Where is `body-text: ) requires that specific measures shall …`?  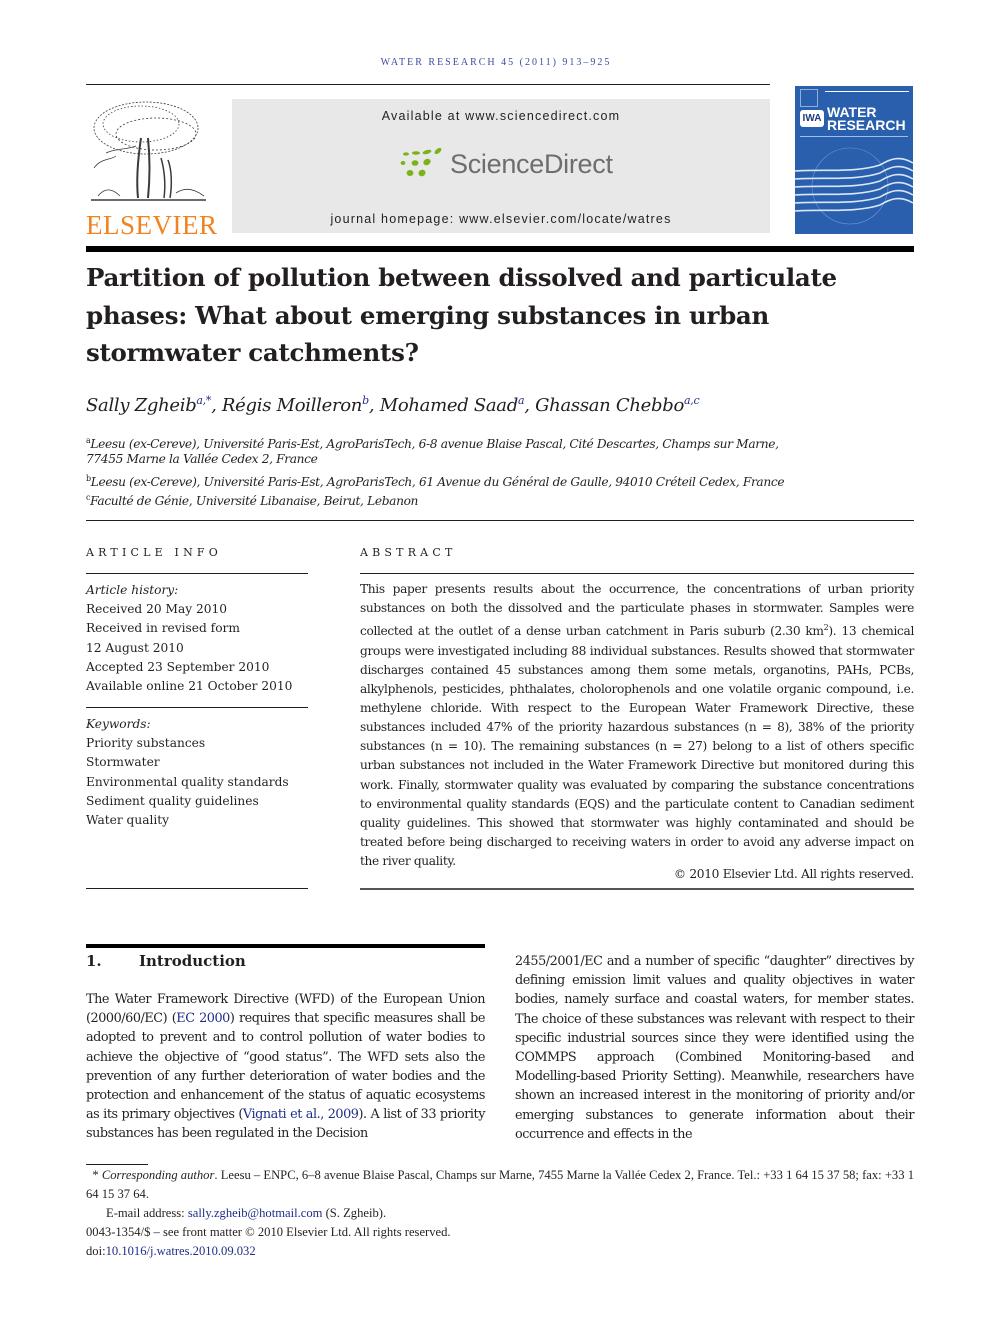
body-text: ) requires that specific measures shall … is located at coordinates (285, 1067).